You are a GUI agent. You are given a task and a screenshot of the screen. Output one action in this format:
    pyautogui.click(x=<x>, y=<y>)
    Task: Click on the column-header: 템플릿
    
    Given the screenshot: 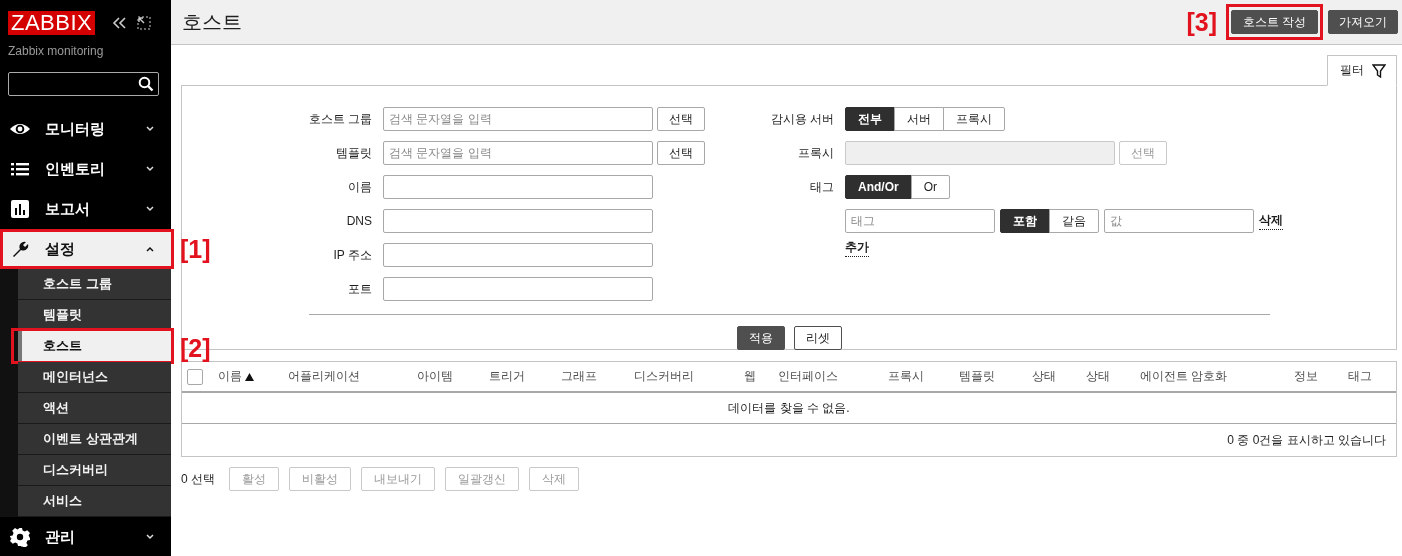 What is the action you would take?
    pyautogui.click(x=995, y=376)
    